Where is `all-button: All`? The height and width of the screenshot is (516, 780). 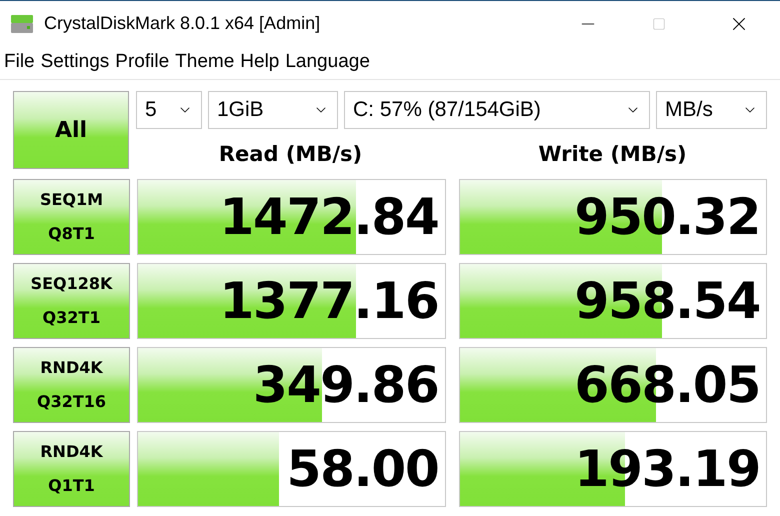
all-button: All is located at coordinates (71, 130).